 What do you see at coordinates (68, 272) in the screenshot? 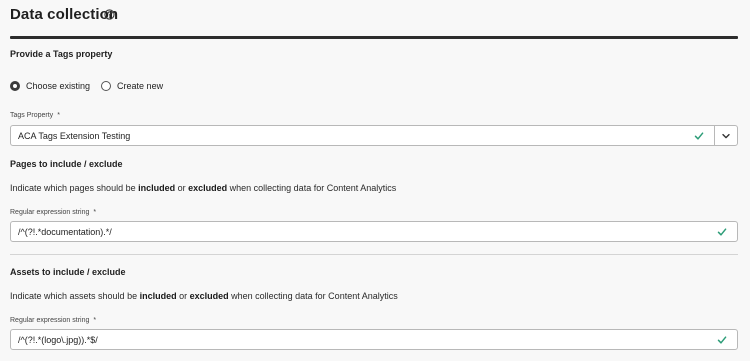
I see `assets-section-title: Assets to include / exclude` at bounding box center [68, 272].